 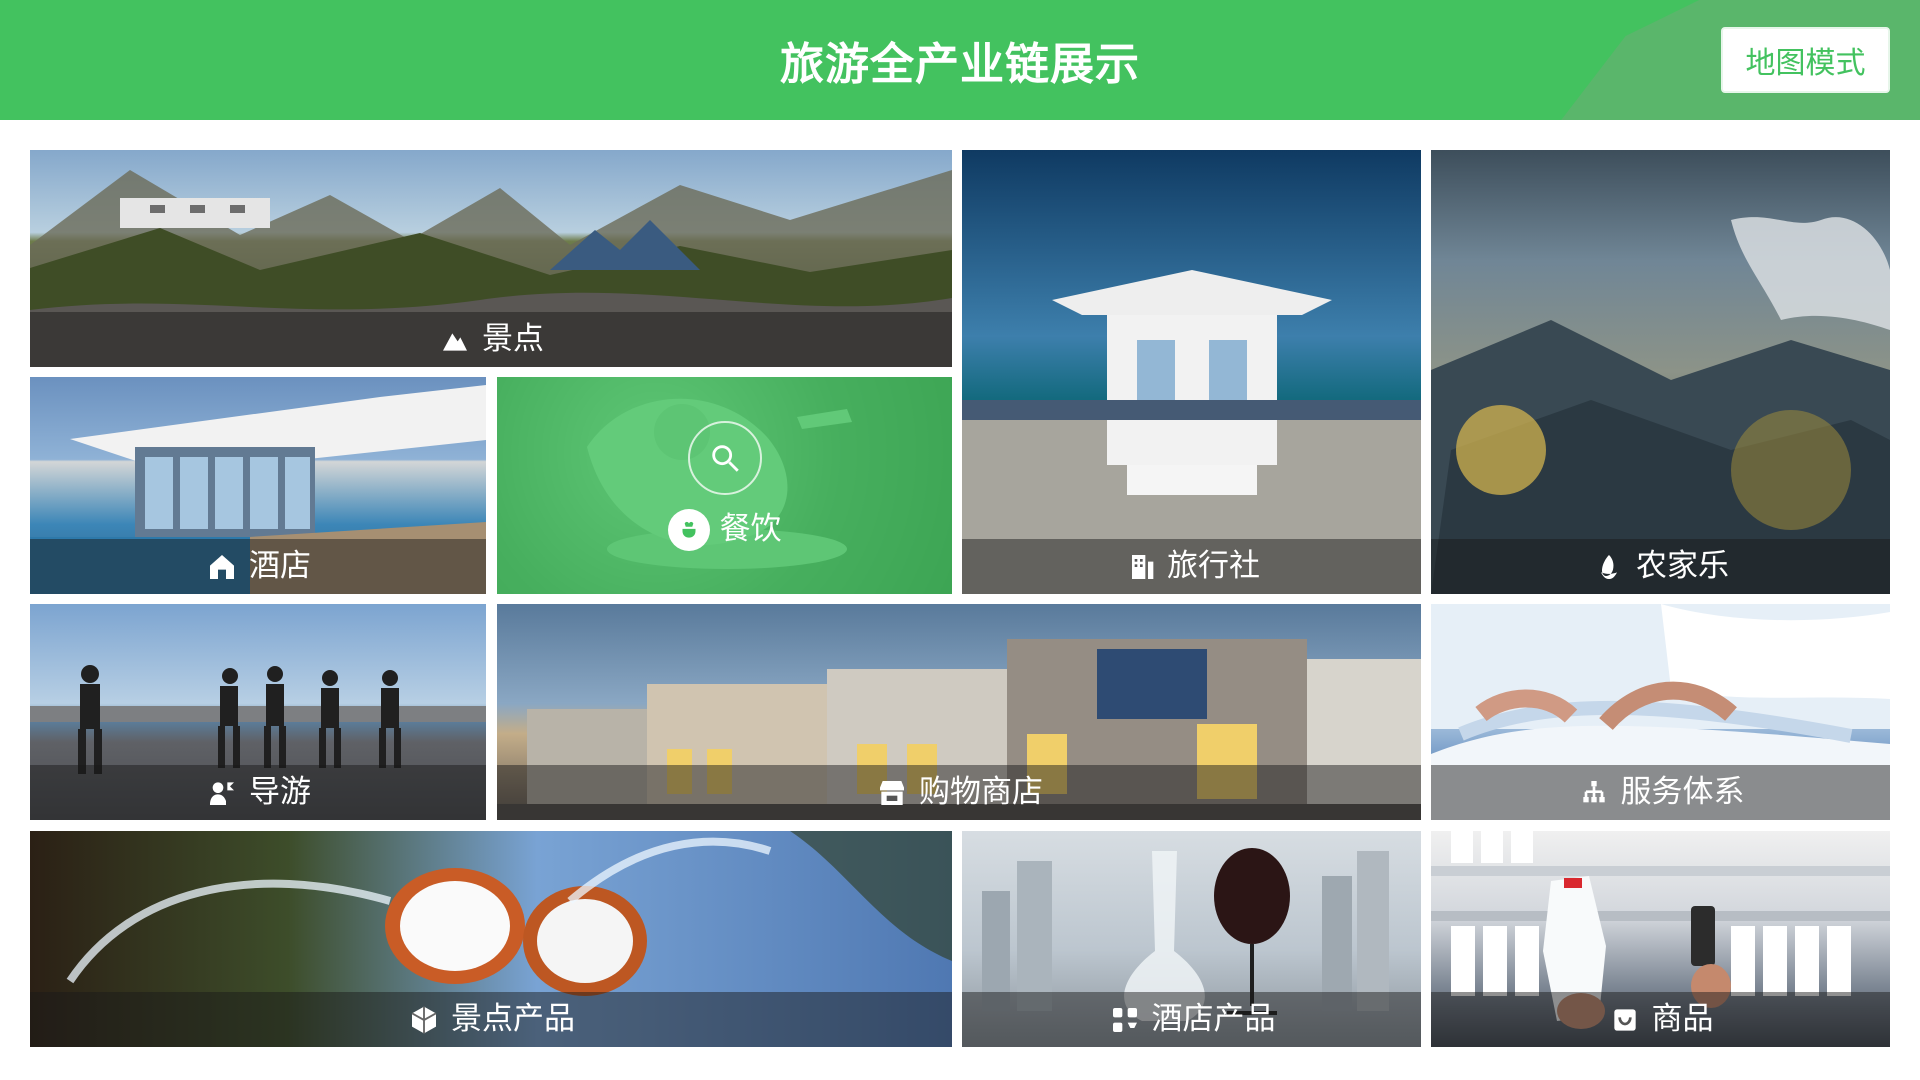 I want to click on farm-stay-label-bar: 农家乐, so click(x=1660, y=566).